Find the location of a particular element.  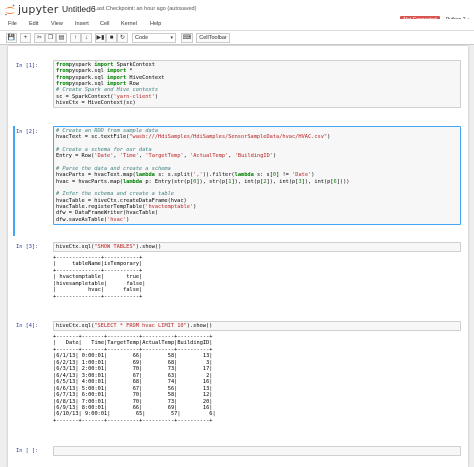

notebook-title: Untitled6 is located at coordinates (79, 9).